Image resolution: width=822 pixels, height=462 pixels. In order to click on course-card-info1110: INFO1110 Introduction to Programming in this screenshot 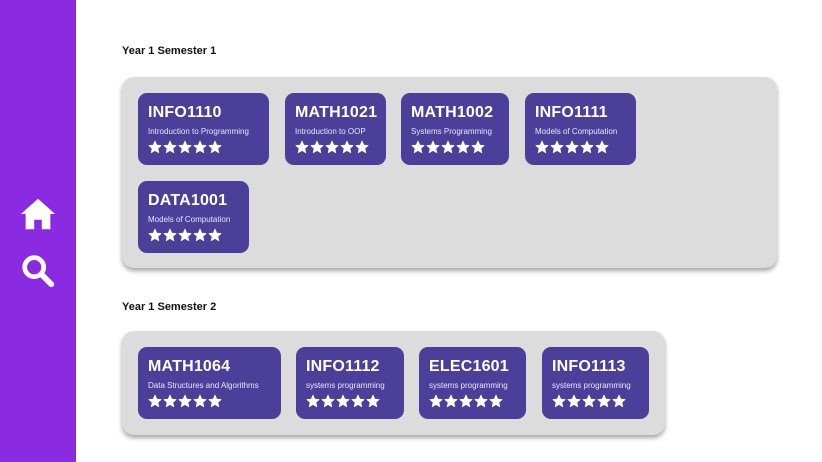, I will do `click(203, 129)`.